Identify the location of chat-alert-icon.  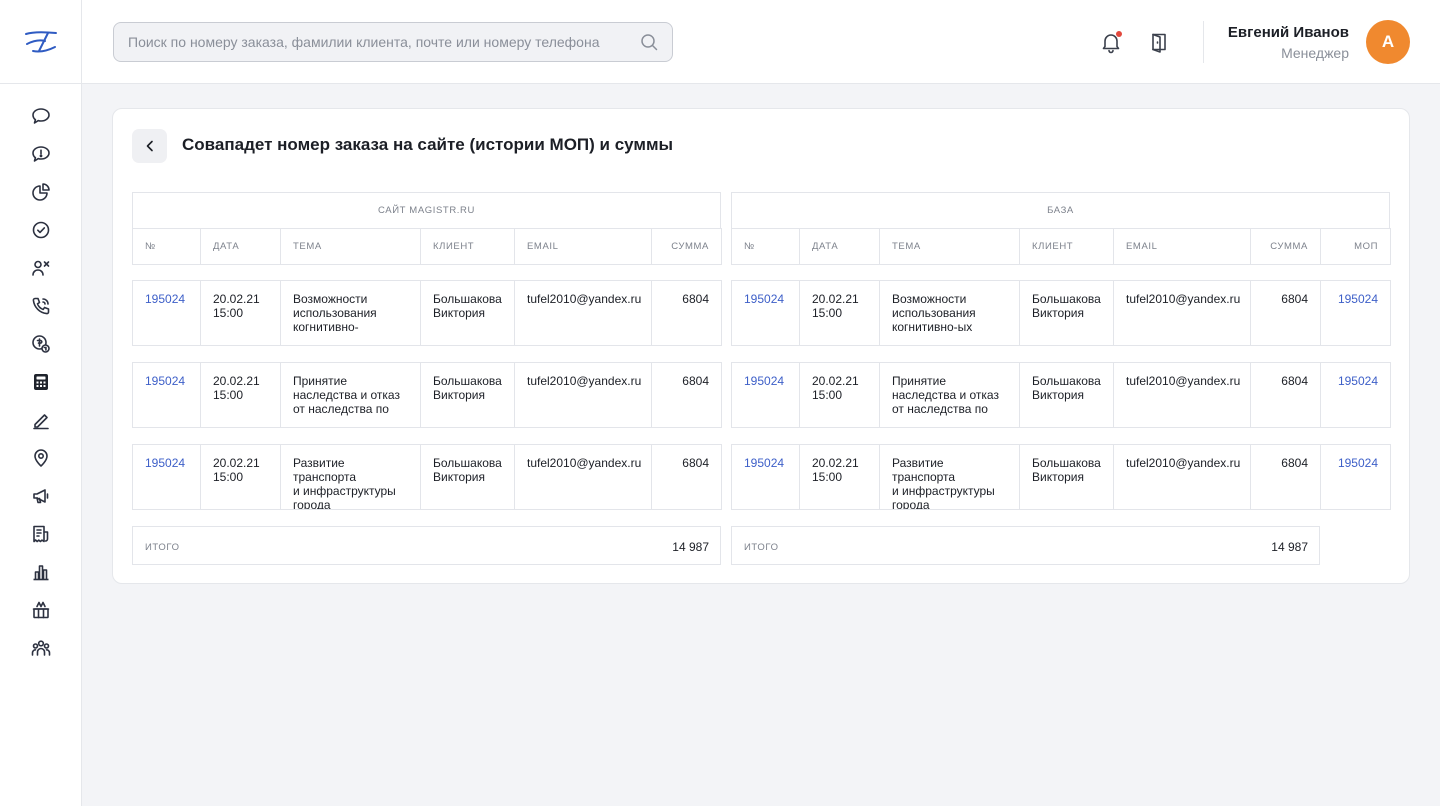
(41, 154).